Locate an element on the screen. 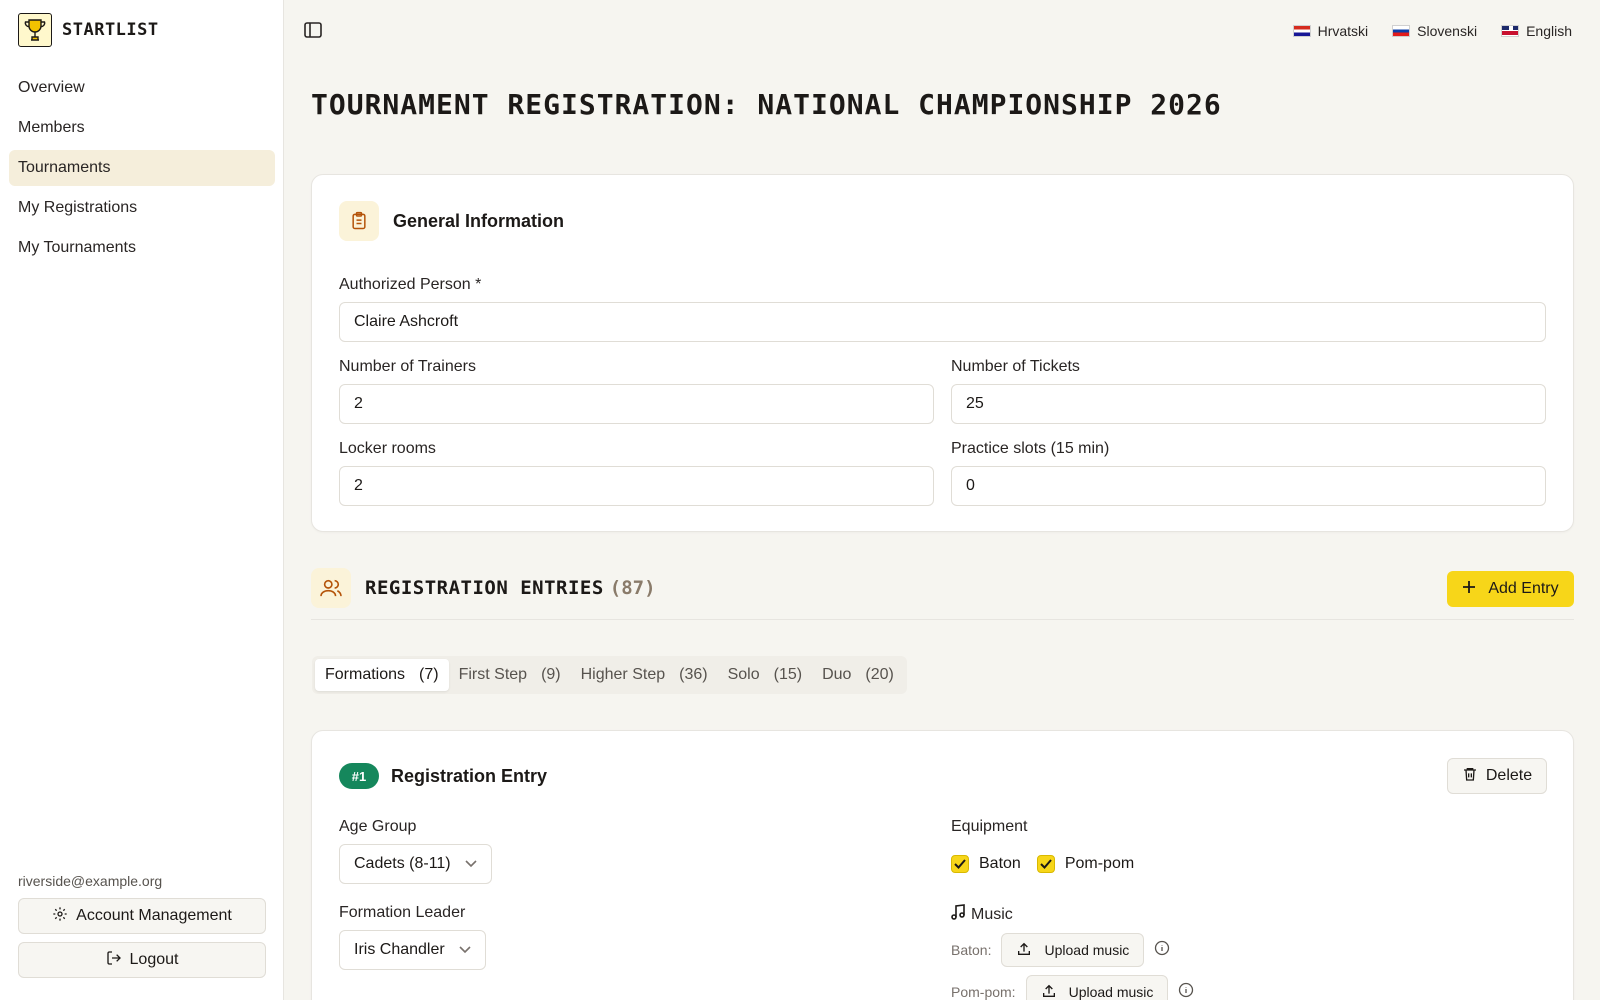 The image size is (1600, 1000). equipment-pompom-checkbox: Pom-pom is located at coordinates (1085, 864).